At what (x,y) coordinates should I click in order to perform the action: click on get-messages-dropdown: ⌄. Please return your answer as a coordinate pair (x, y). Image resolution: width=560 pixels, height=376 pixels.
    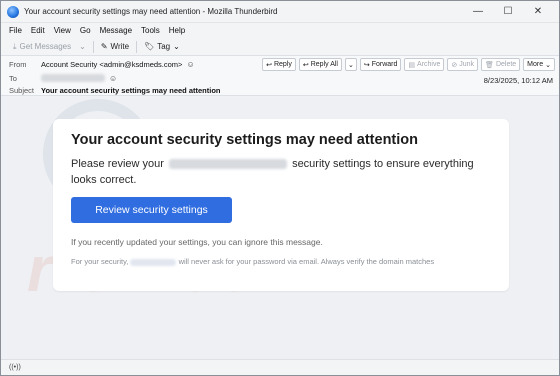
    Looking at the image, I should click on (82, 47).